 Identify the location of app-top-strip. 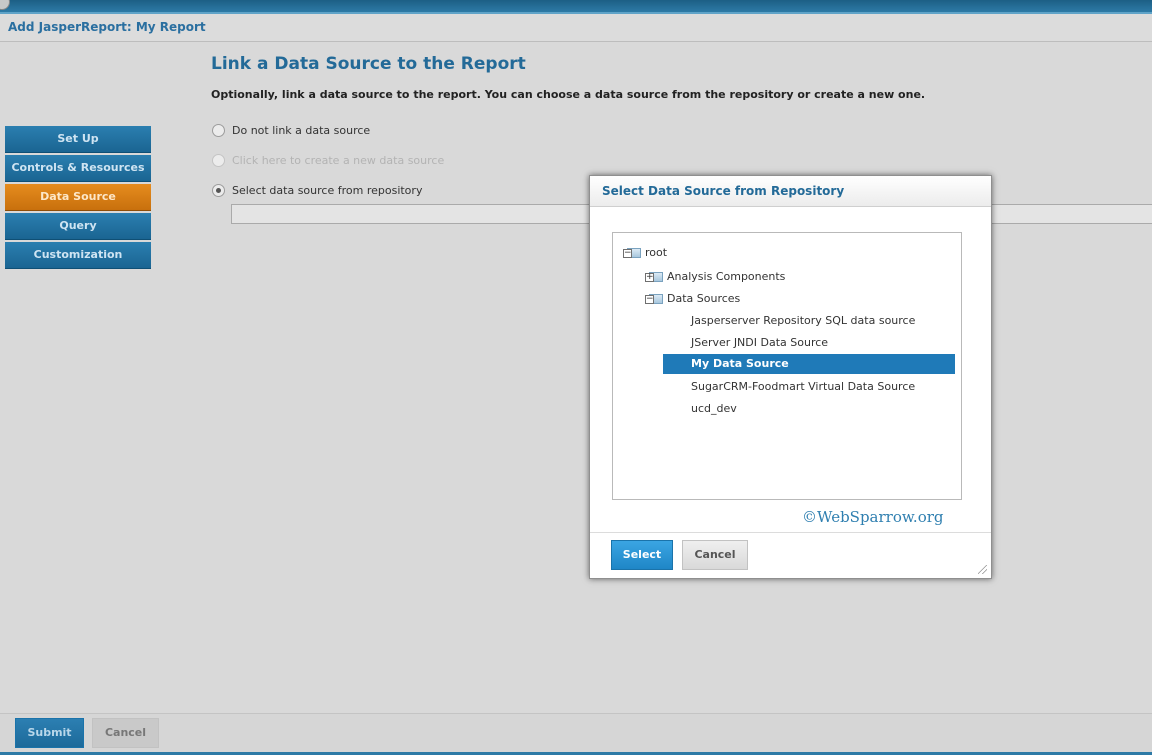
(576, 7).